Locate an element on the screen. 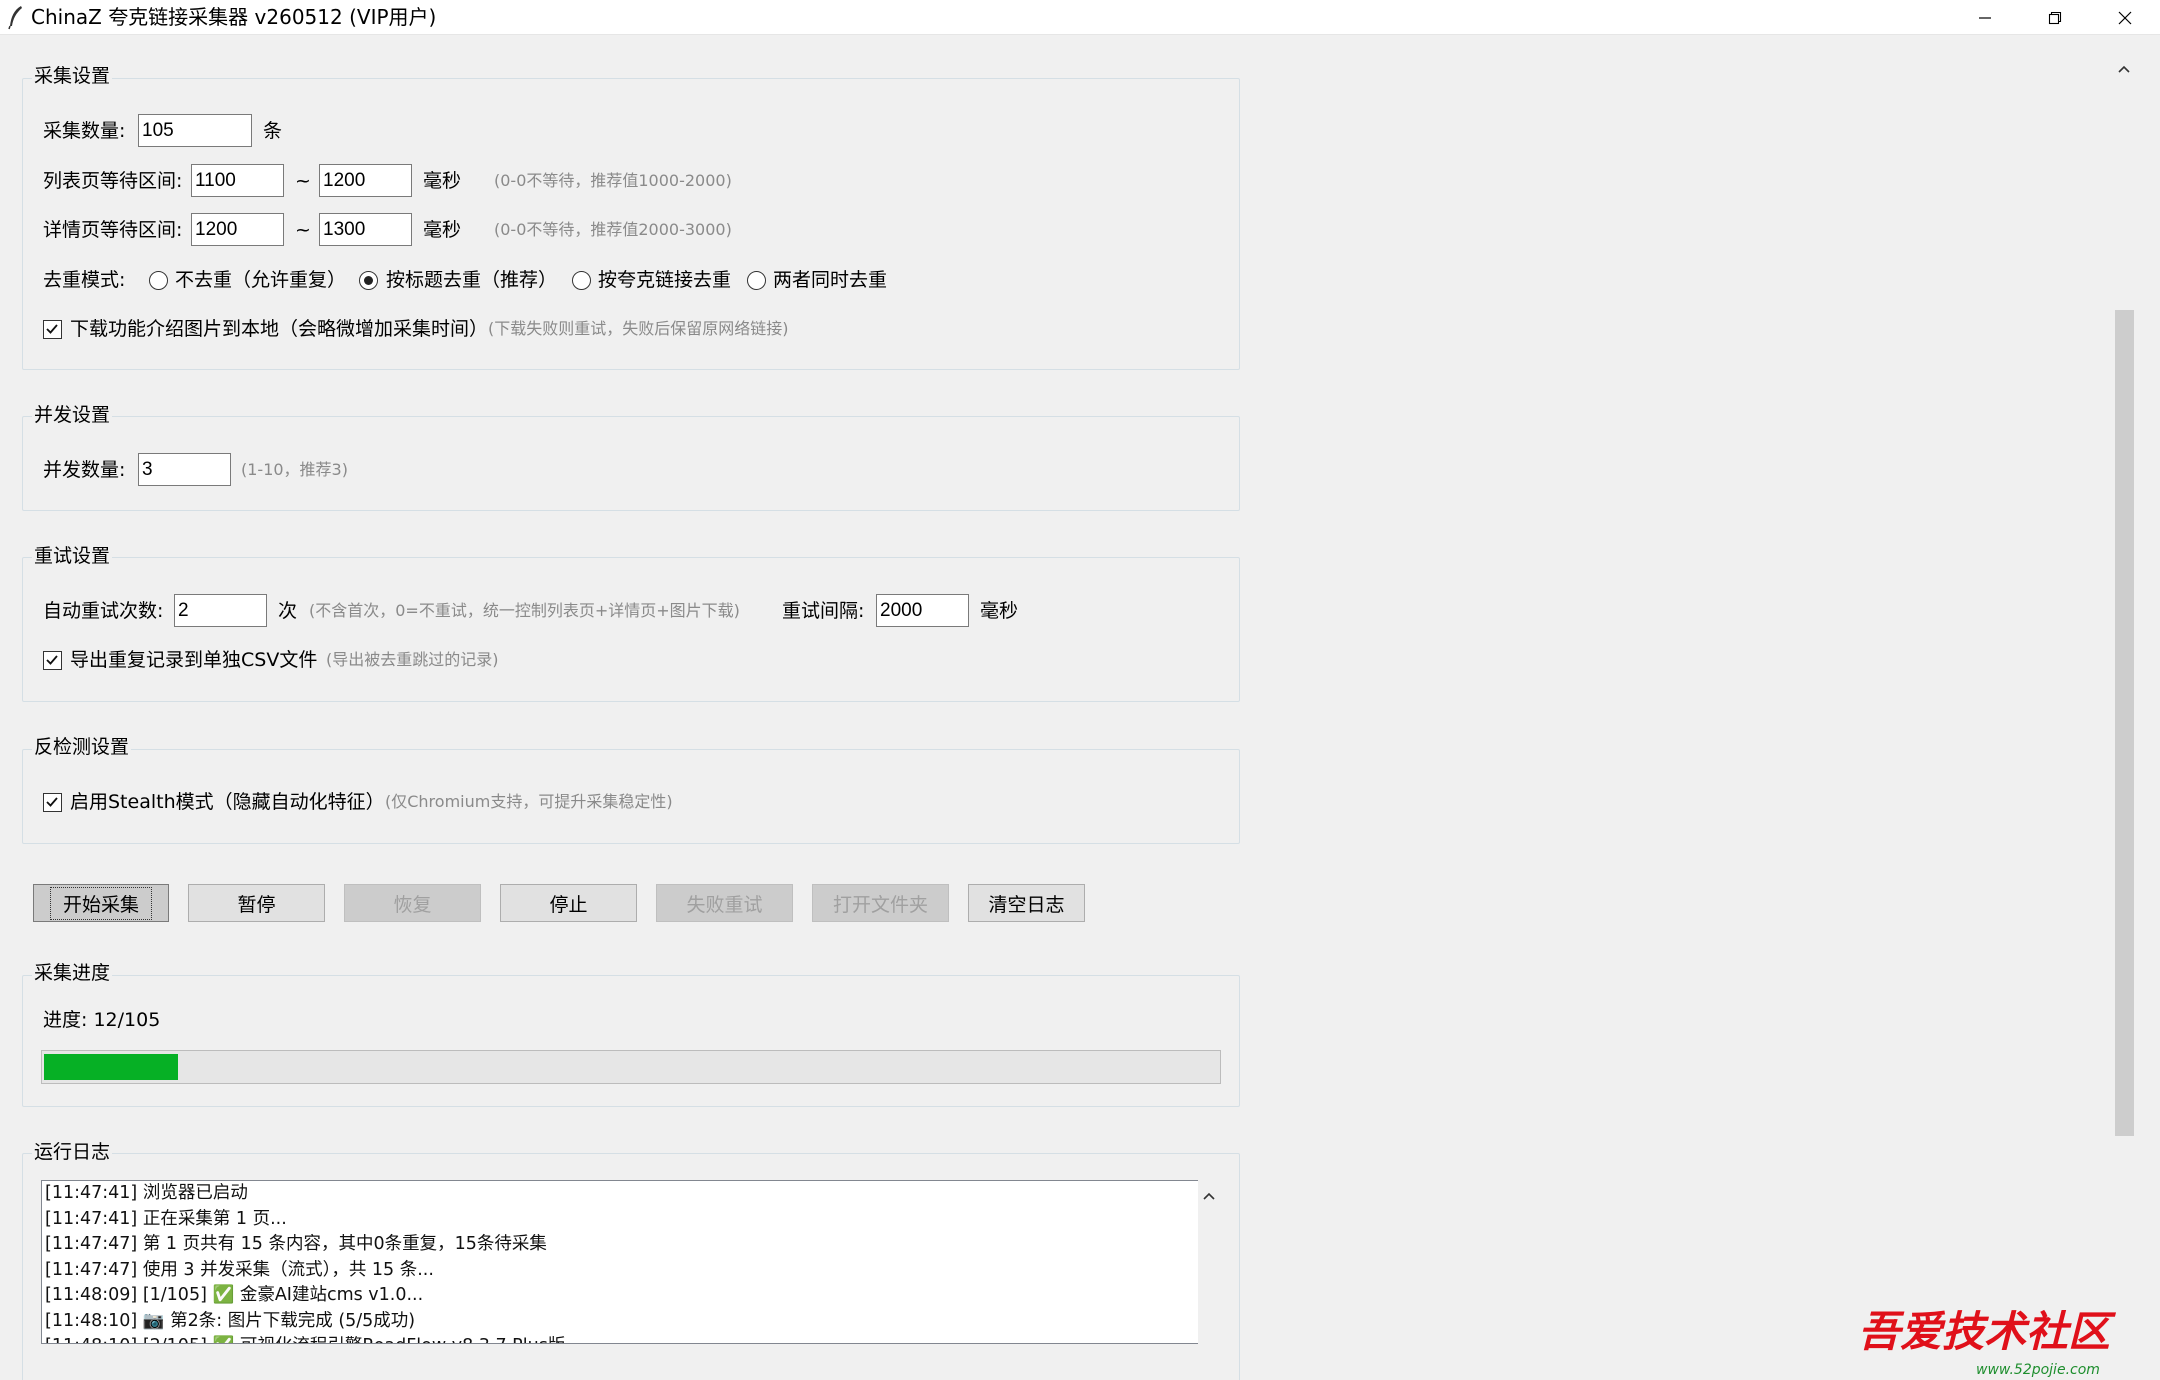 This screenshot has height=1380, width=2160. detail-wait-max-input: 1300 is located at coordinates (365, 229).